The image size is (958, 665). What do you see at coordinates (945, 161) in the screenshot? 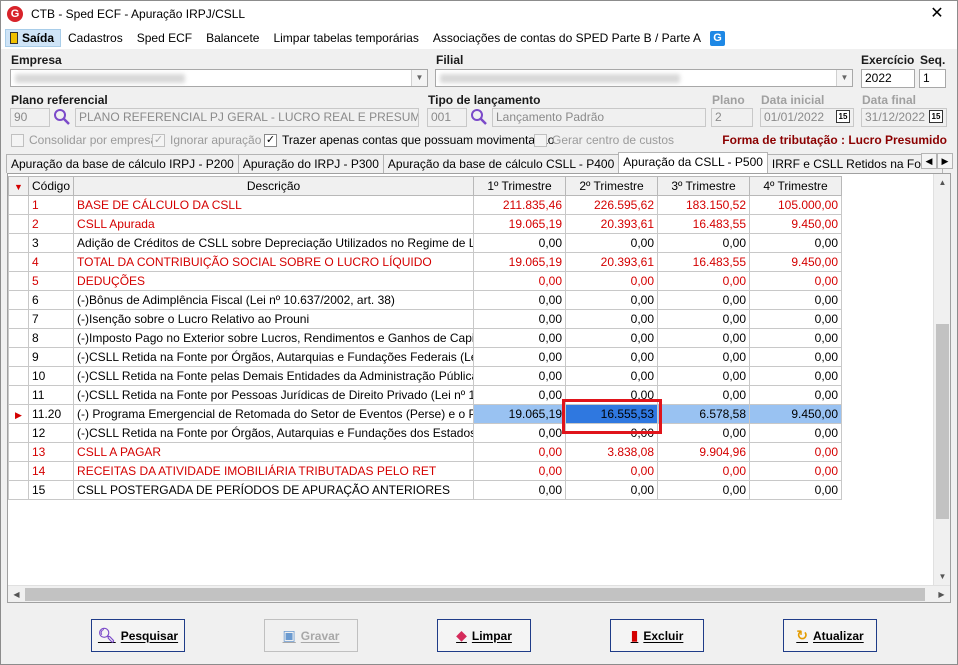
I see `tab-scroll-right-icon: ▶` at bounding box center [945, 161].